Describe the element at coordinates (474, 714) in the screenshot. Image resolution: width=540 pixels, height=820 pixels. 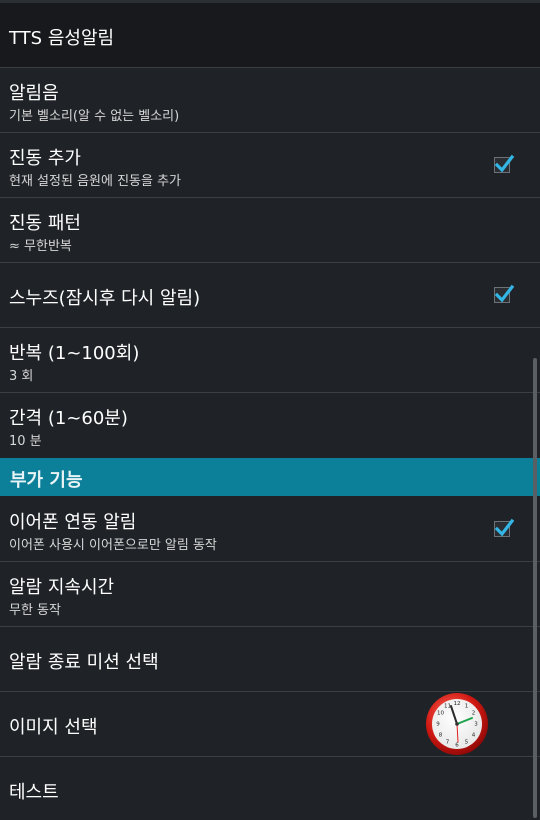
I see `svg-text: 2` at that location.